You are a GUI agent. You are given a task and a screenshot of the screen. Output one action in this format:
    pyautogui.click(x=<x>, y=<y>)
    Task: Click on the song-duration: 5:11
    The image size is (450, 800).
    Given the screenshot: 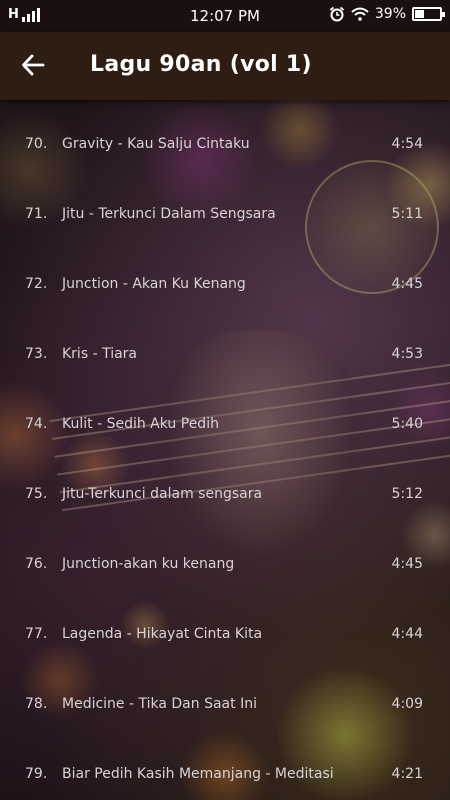 What is the action you would take?
    pyautogui.click(x=407, y=214)
    